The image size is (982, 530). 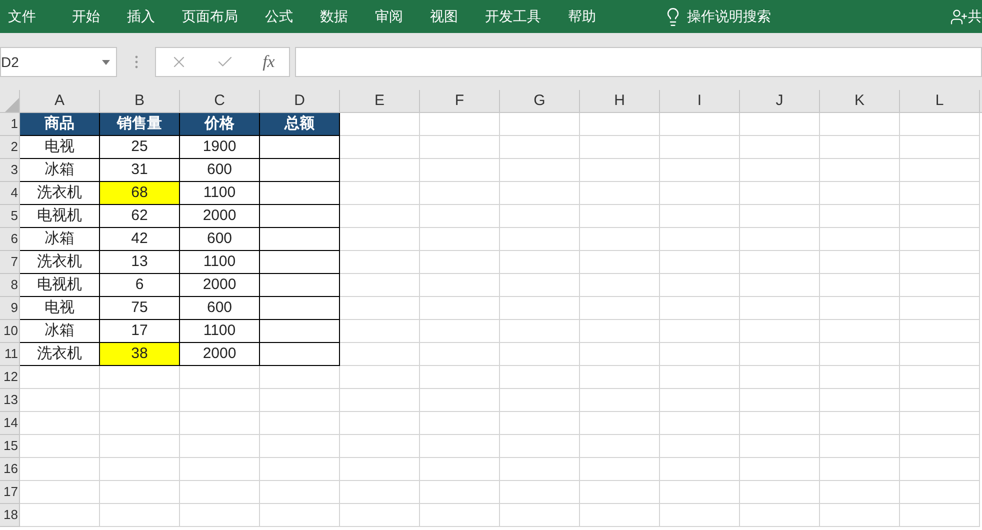 I want to click on share-button: 共, so click(x=975, y=16).